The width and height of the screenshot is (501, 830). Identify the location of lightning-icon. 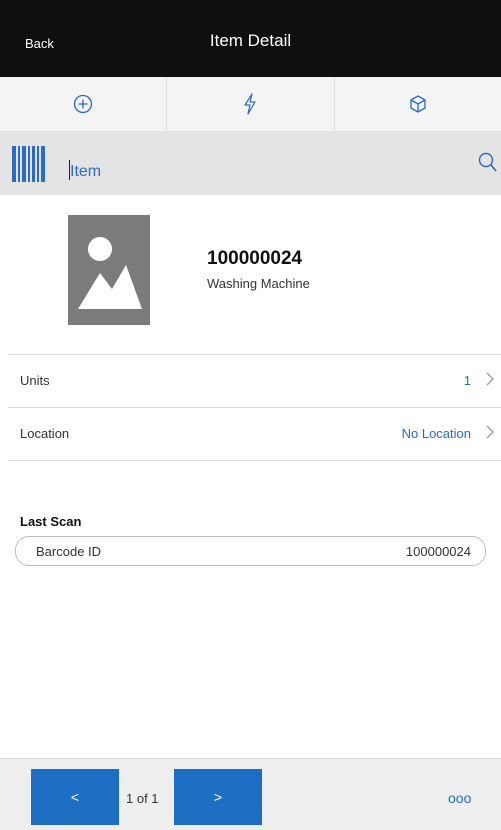
(250, 104).